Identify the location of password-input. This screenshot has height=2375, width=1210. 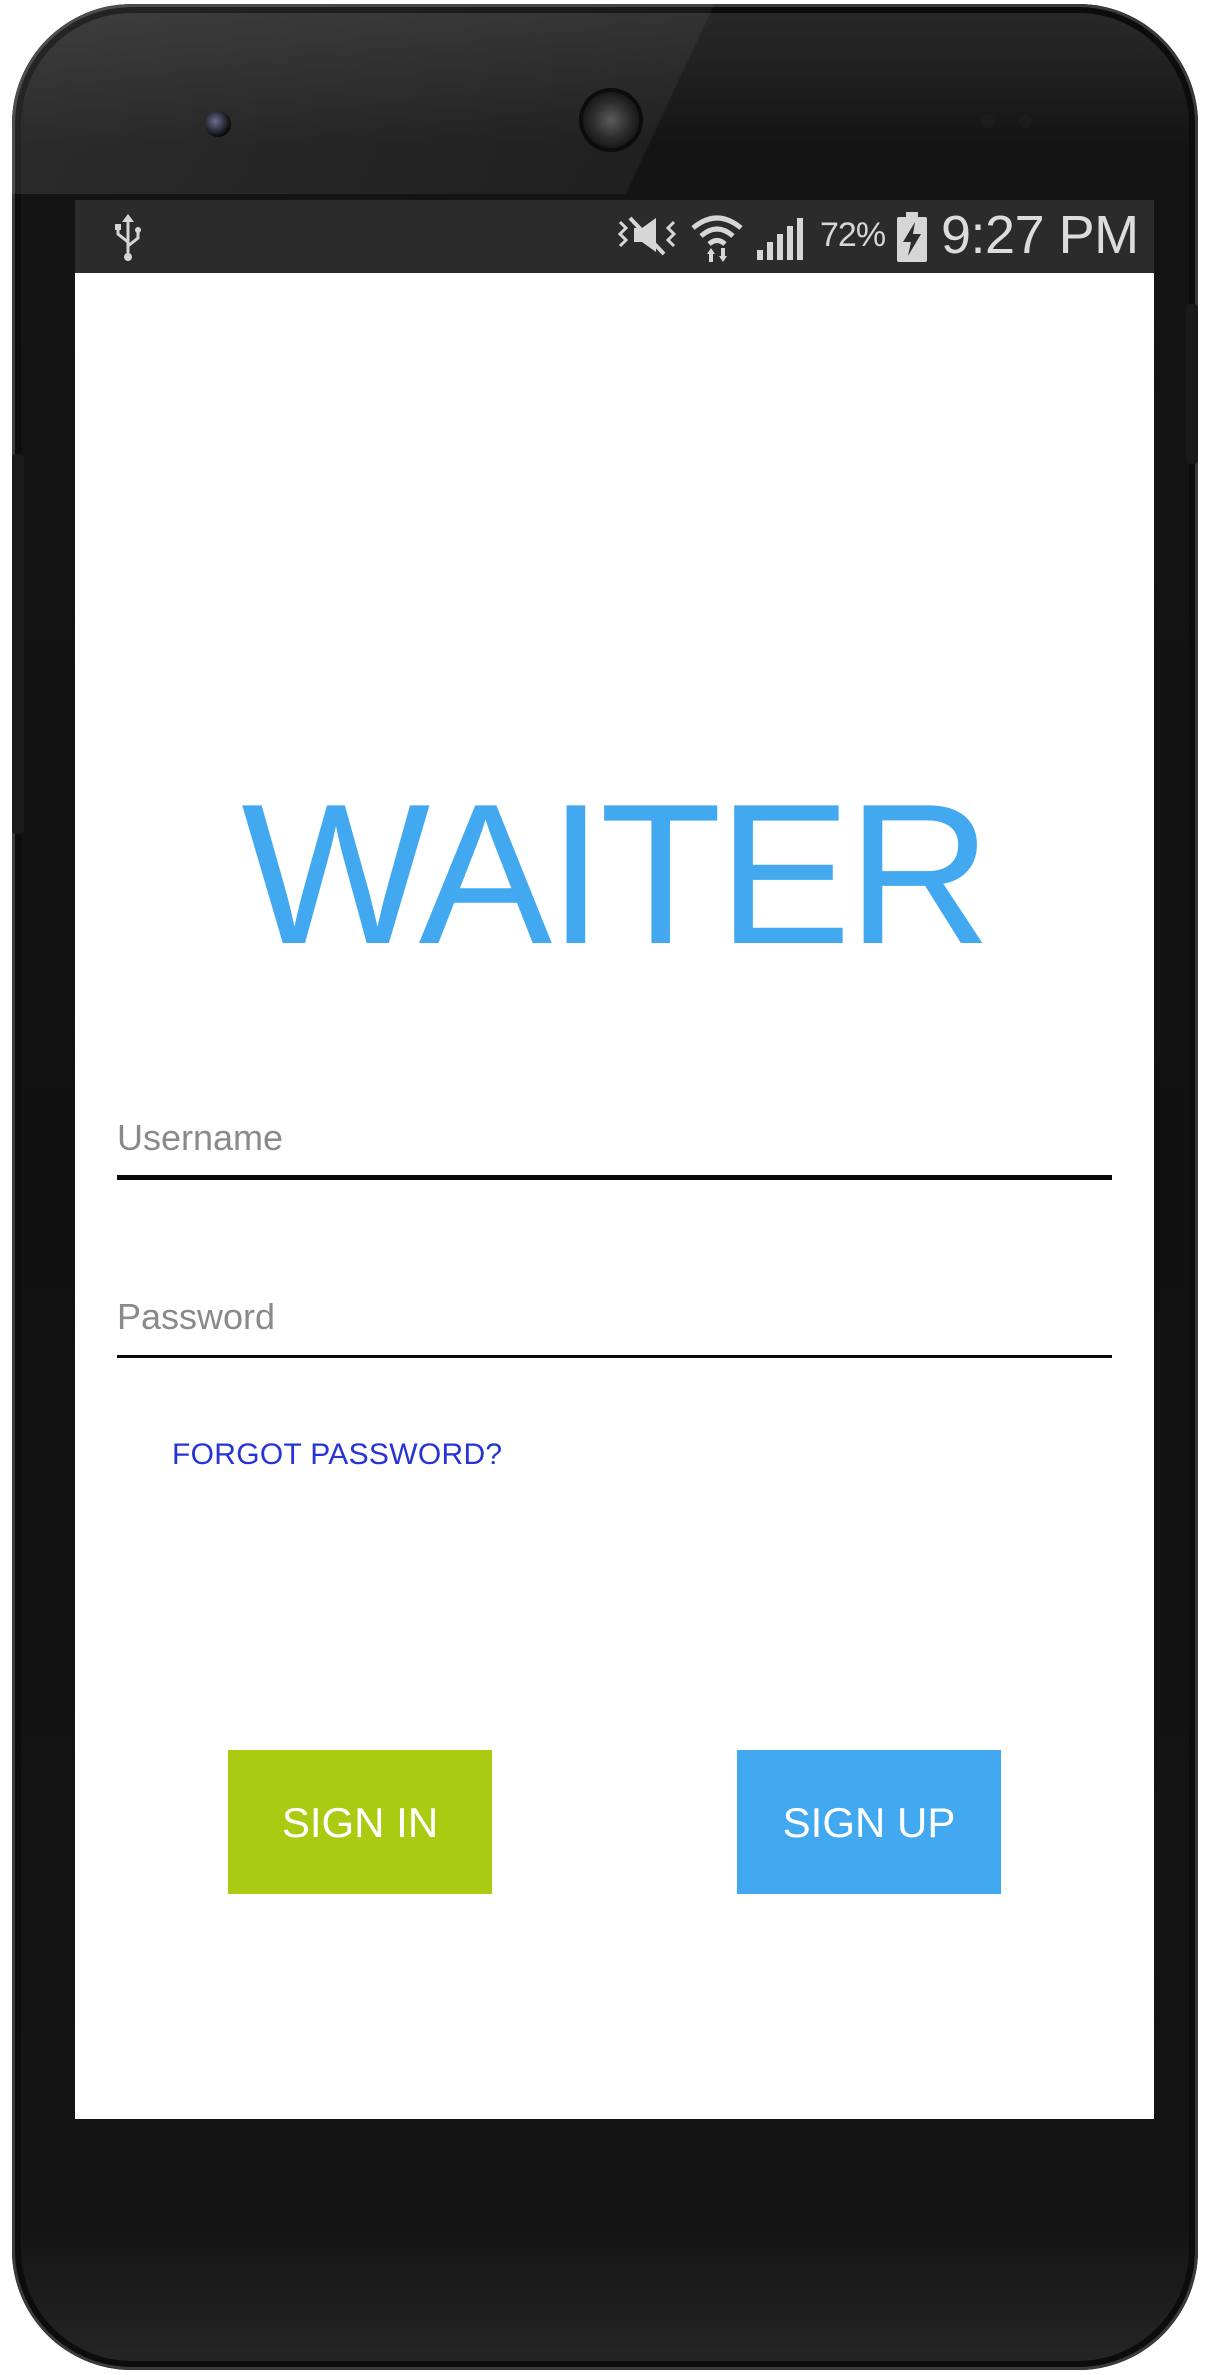
(614, 1316).